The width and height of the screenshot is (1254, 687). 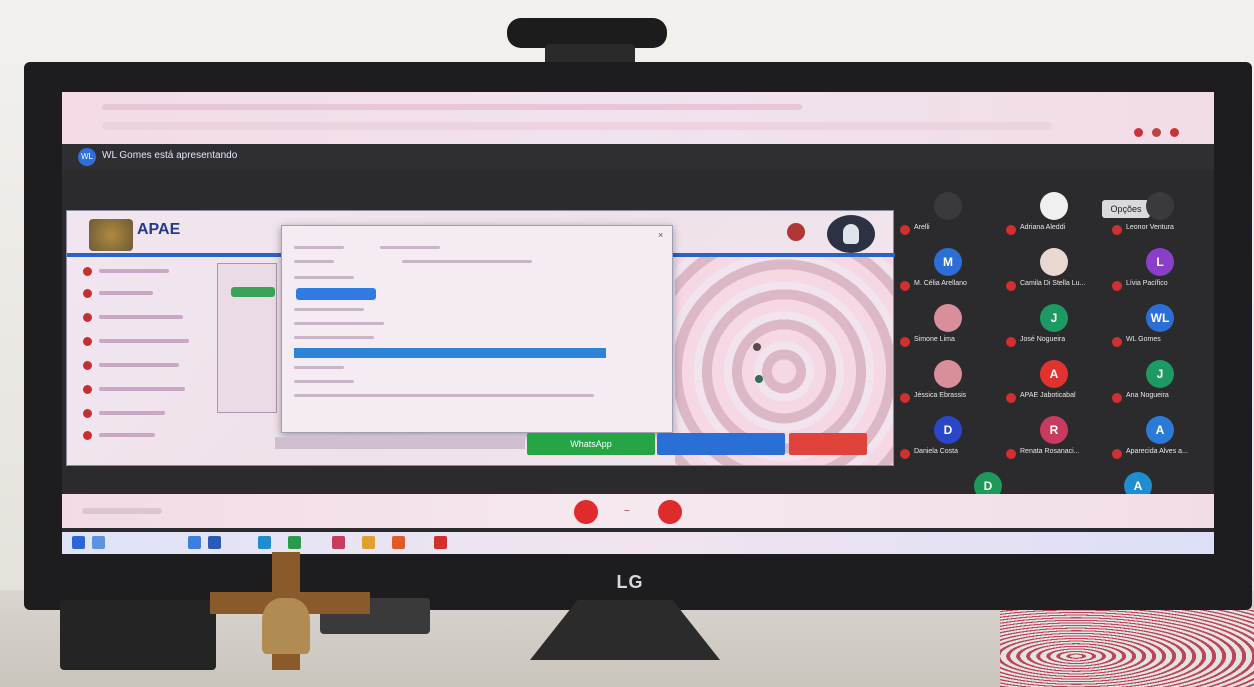 What do you see at coordinates (1160, 324) in the screenshot?
I see `participant-tile: WL WL Gomes` at bounding box center [1160, 324].